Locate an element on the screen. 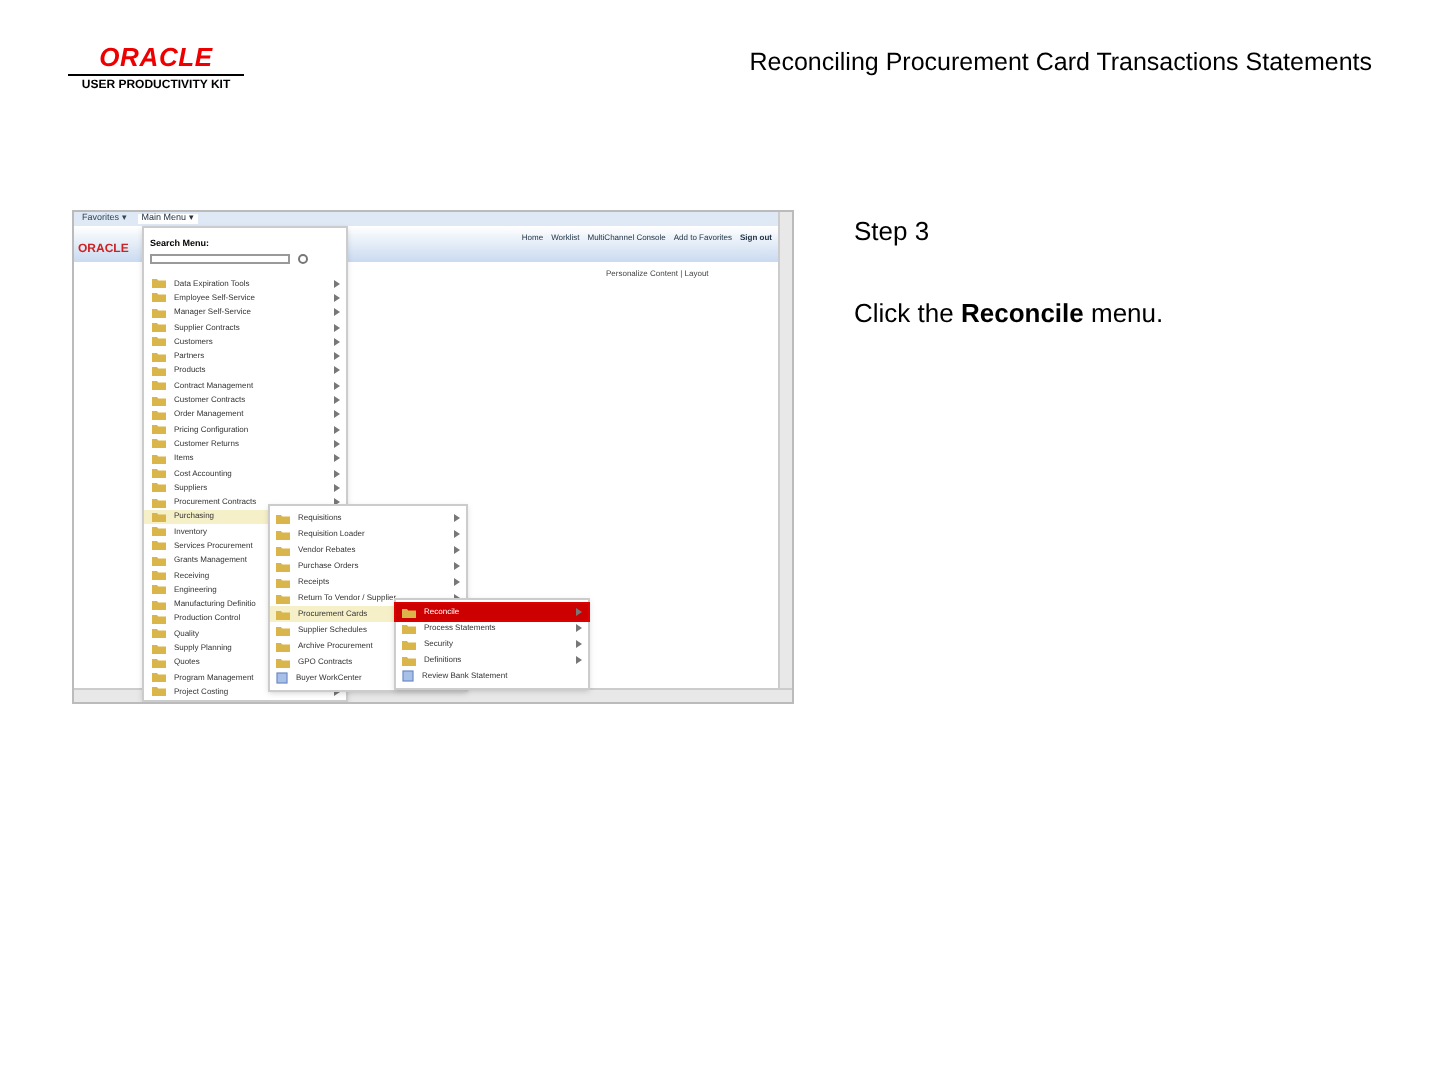  step-label: Step 3 is located at coordinates (892, 232).